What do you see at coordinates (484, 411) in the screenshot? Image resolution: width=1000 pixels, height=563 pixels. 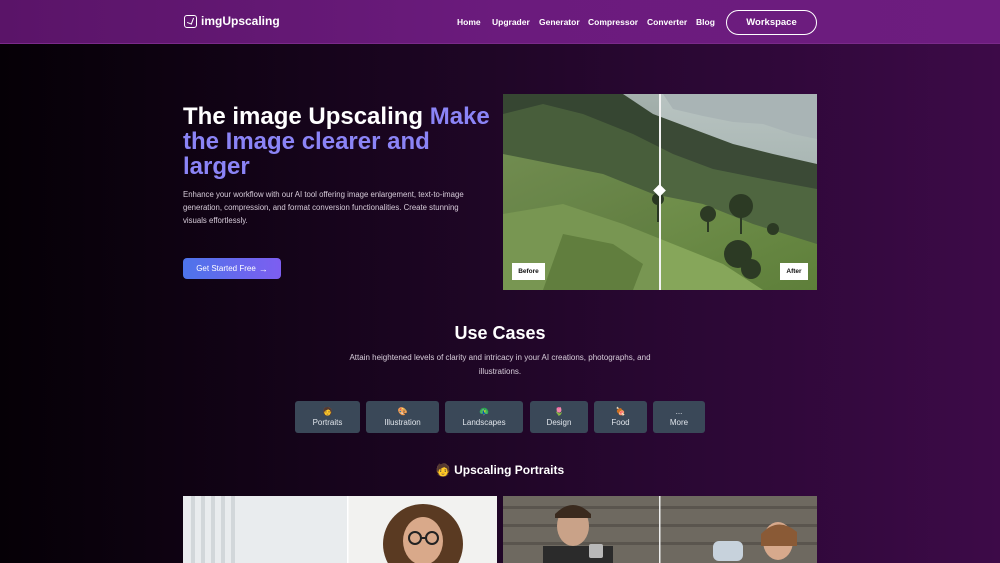 I see `peacock-icon: 🦚` at bounding box center [484, 411].